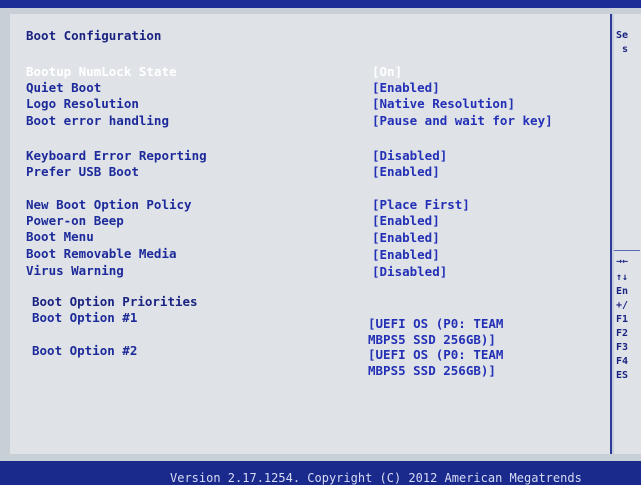 Image resolution: width=641 pixels, height=485 pixels. Describe the element at coordinates (622, 261) in the screenshot. I see `help-key-select-screen: →←` at that location.